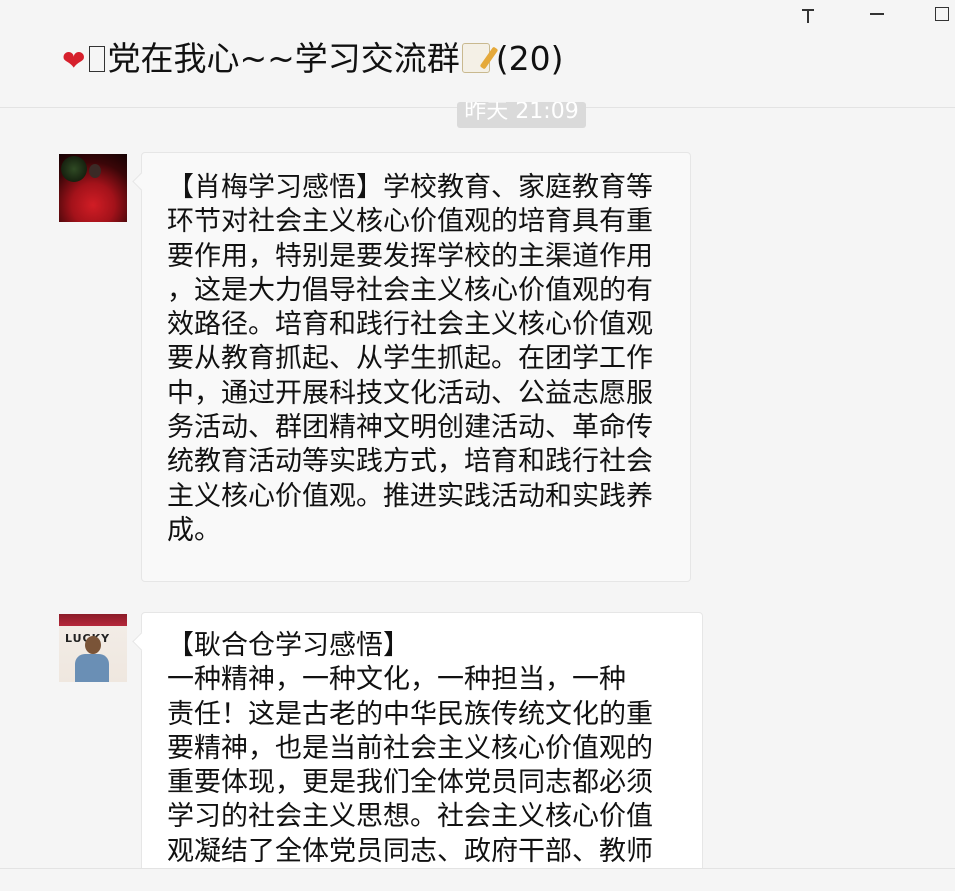 Image resolution: width=955 pixels, height=891 pixels. I want to click on minimize-button, so click(877, 14).